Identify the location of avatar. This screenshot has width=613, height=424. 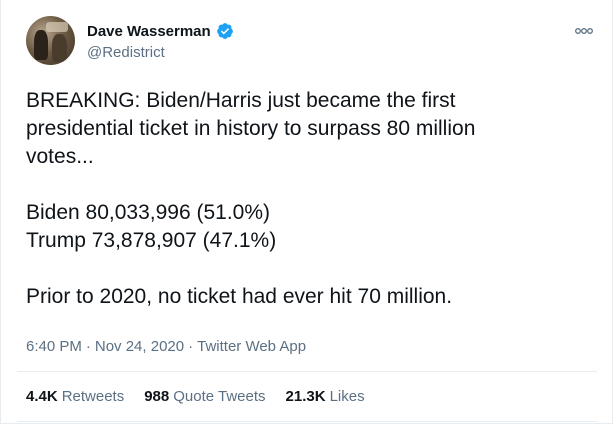
(50, 40).